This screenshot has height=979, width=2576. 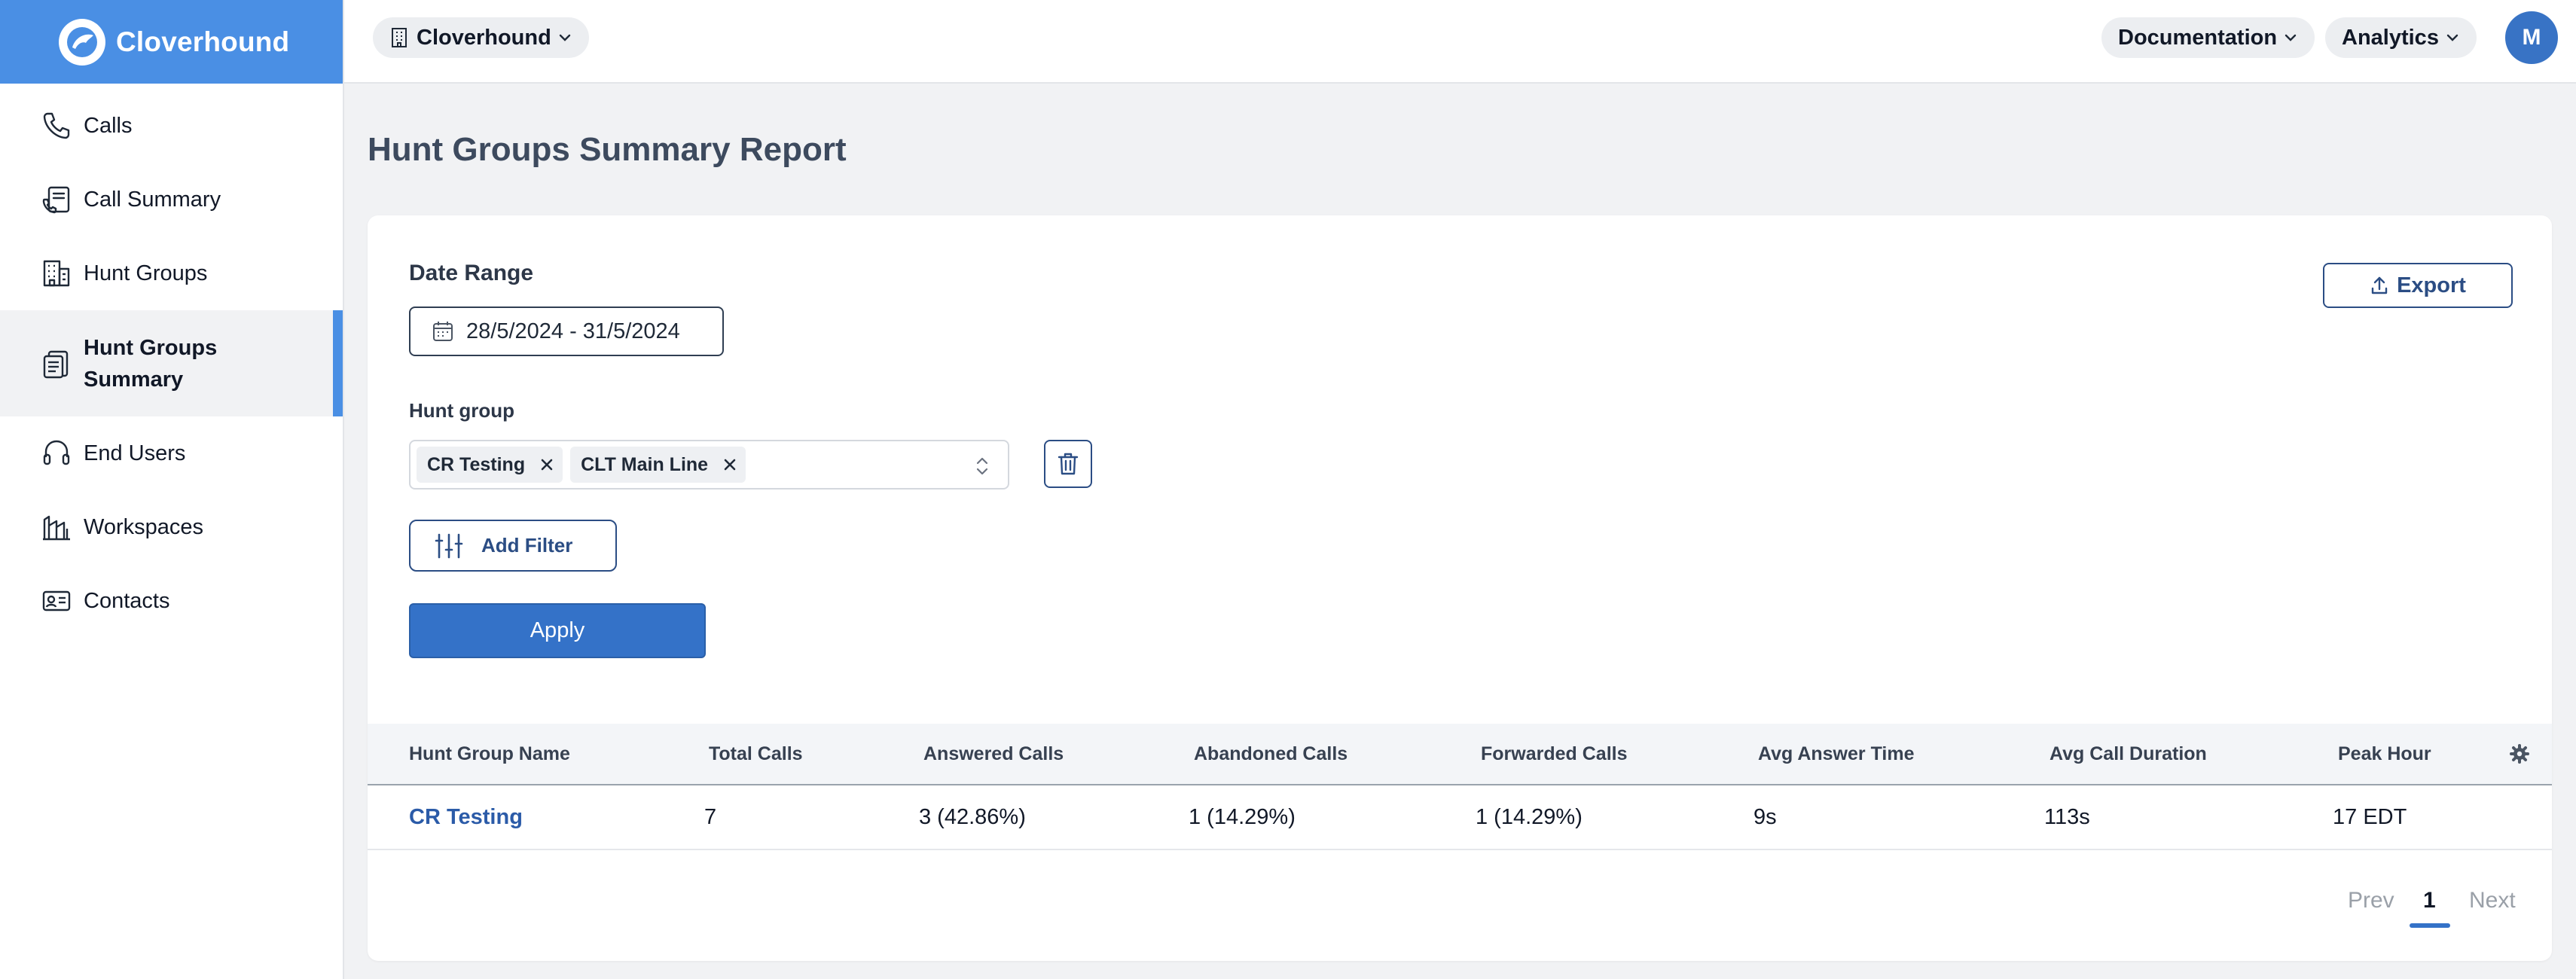 I want to click on table-cell: 113s, so click(x=2067, y=817).